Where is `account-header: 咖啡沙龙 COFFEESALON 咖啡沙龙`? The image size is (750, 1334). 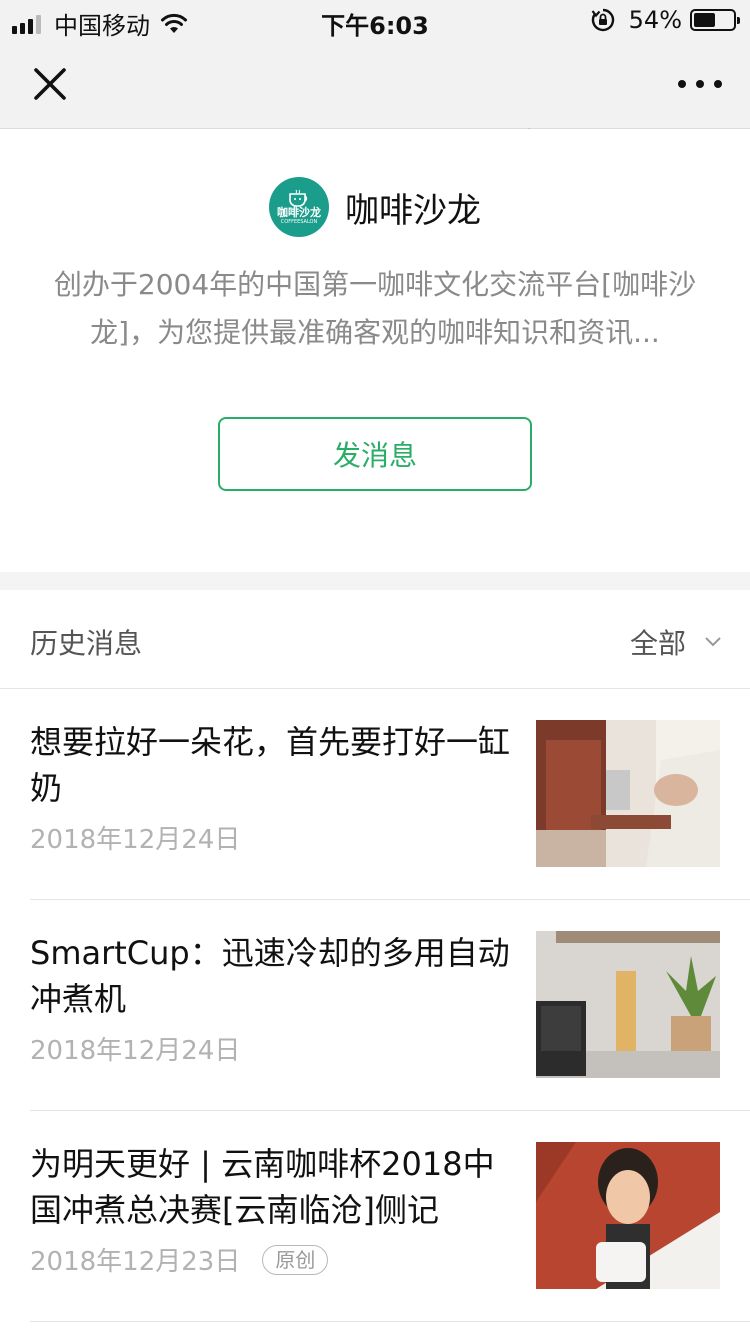
account-header: 咖啡沙龙 COFFEESALON 咖啡沙龙 is located at coordinates (375, 207).